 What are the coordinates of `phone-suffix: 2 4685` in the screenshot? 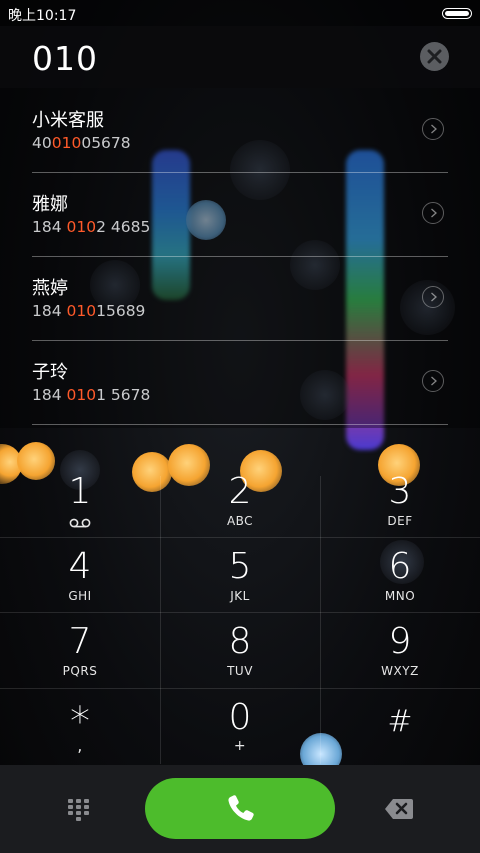 It's located at (123, 227).